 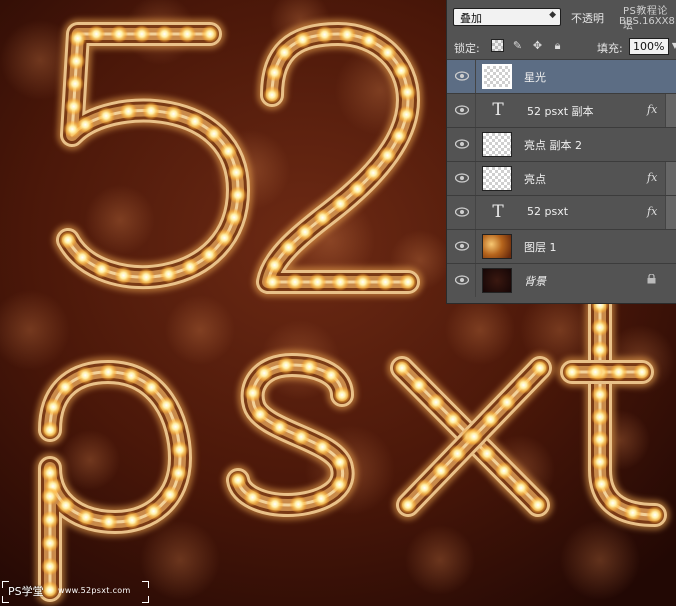 I want to click on layer-name: 图层 1, so click(x=540, y=247).